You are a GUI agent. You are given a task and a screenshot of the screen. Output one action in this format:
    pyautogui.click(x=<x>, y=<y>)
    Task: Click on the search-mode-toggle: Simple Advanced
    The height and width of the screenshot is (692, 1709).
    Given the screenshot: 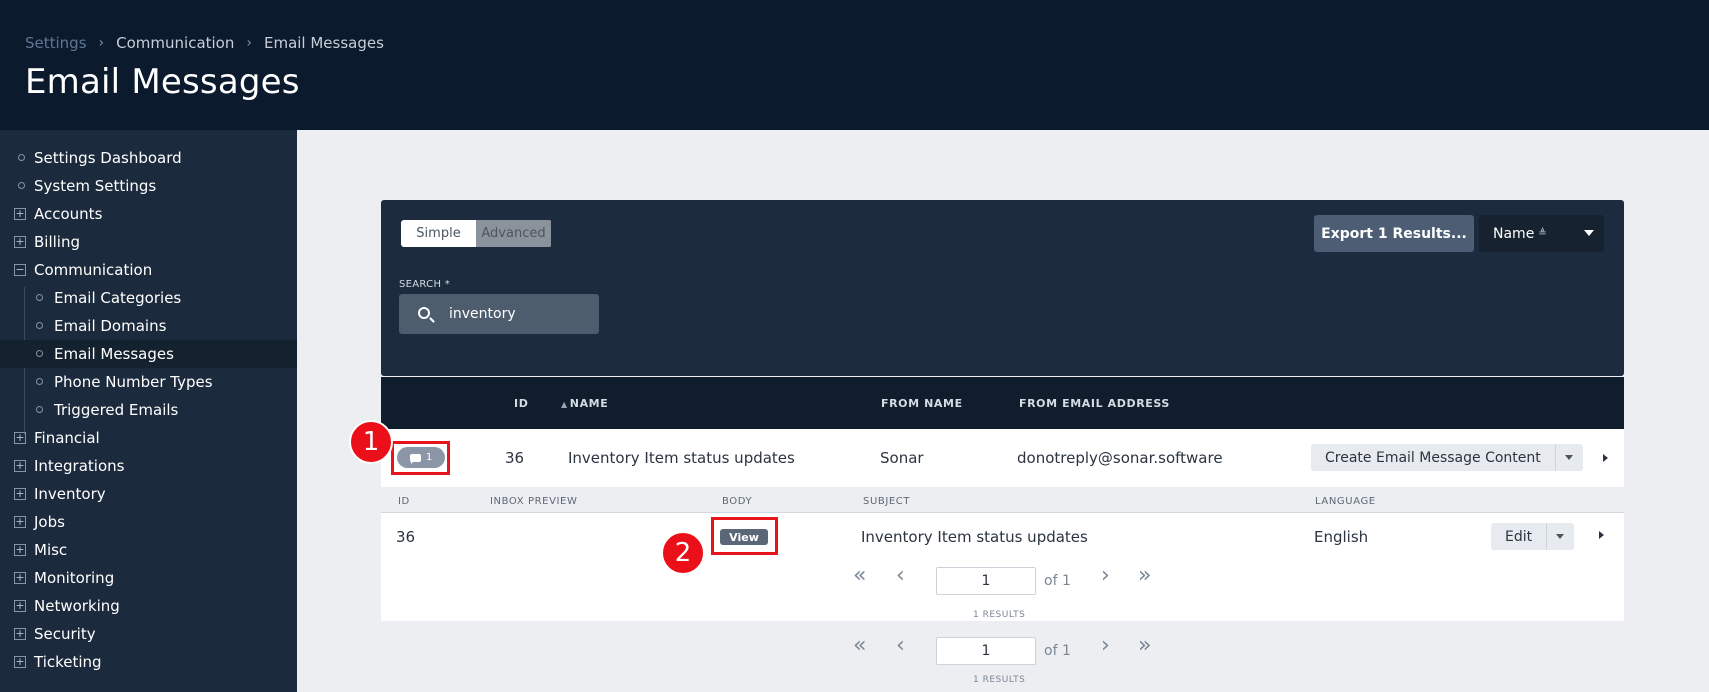 What is the action you would take?
    pyautogui.click(x=476, y=233)
    